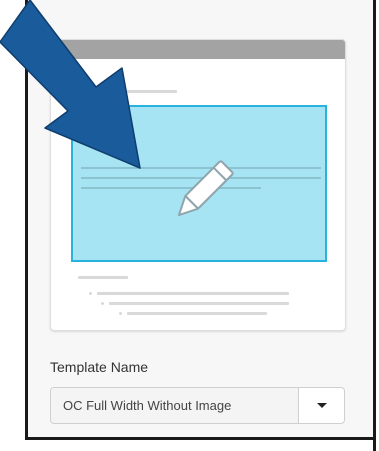 The width and height of the screenshot is (379, 451). What do you see at coordinates (175, 405) in the screenshot?
I see `template-name-value: OC Full Width Without Image` at bounding box center [175, 405].